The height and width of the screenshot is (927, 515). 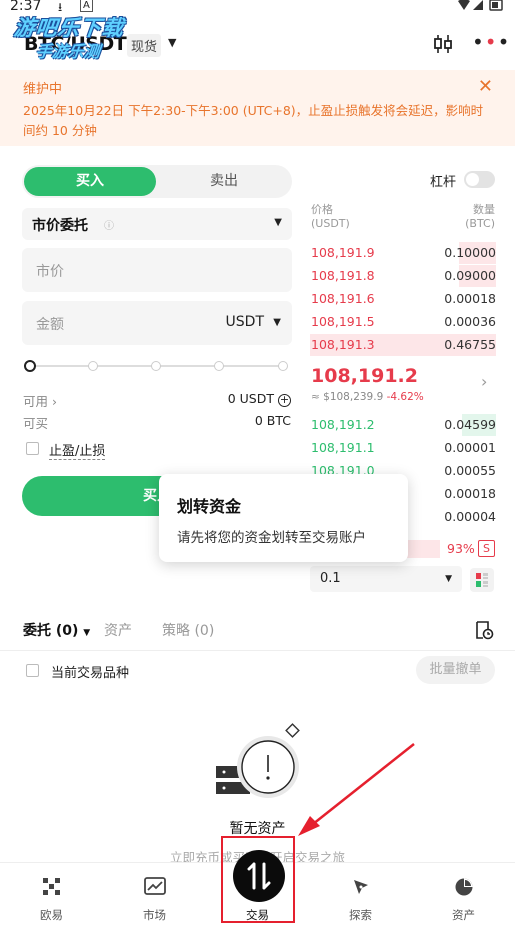 What do you see at coordinates (470, 321) in the screenshot?
I see `ask-qty: 0.00036` at bounding box center [470, 321].